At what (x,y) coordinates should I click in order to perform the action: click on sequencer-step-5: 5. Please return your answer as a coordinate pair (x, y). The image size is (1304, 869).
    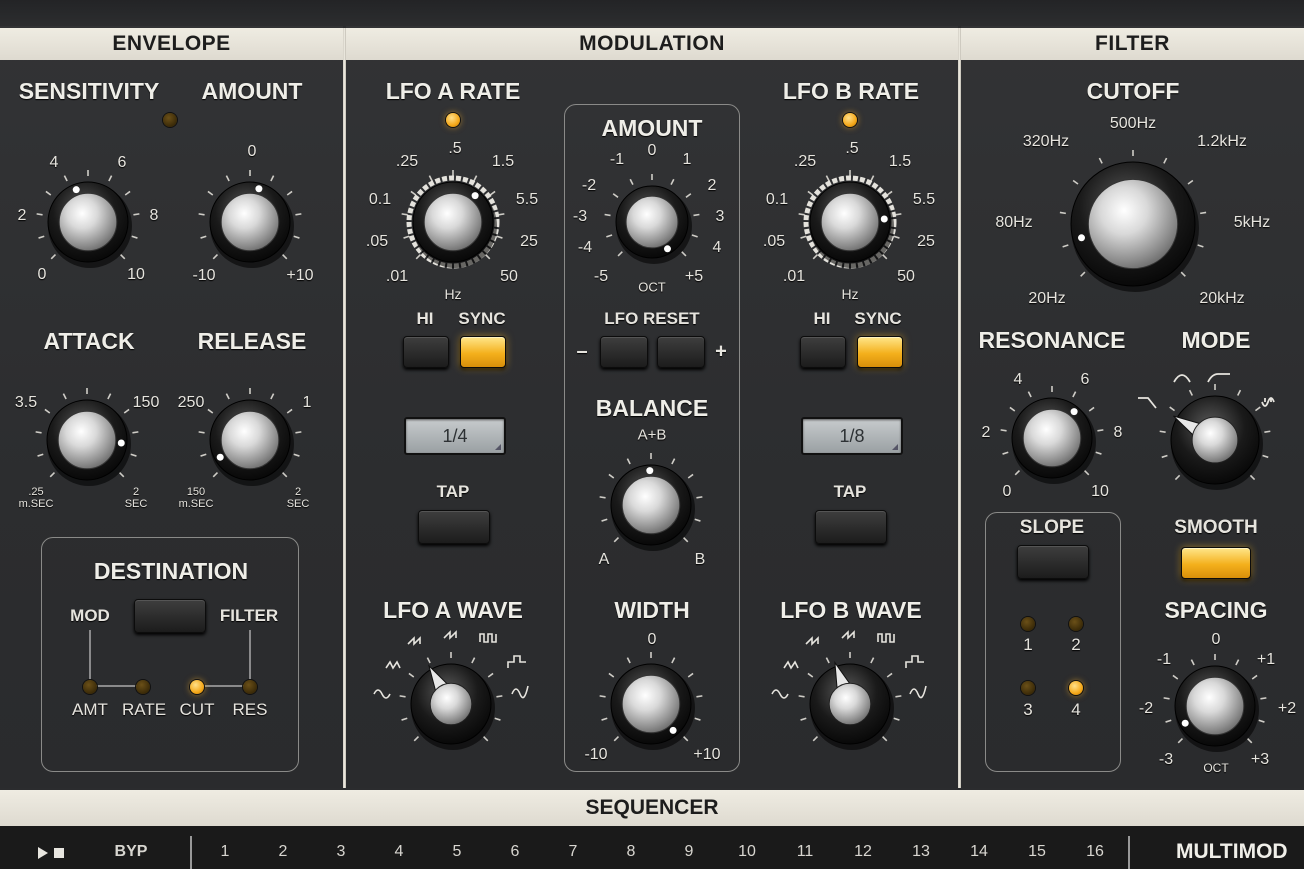
    Looking at the image, I should click on (457, 852).